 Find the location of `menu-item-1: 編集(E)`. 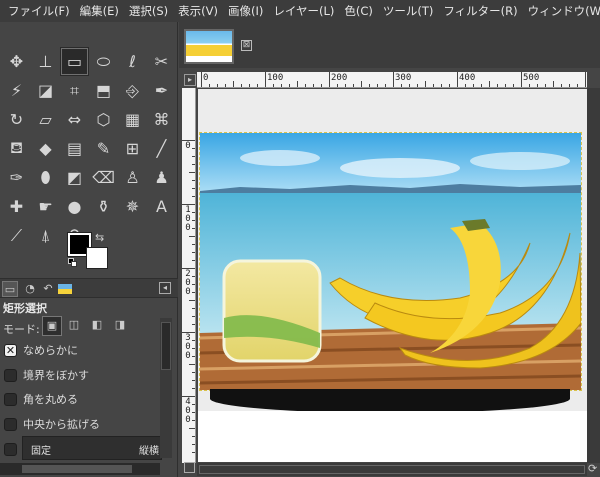

menu-item-1: 編集(E) is located at coordinates (100, 11).